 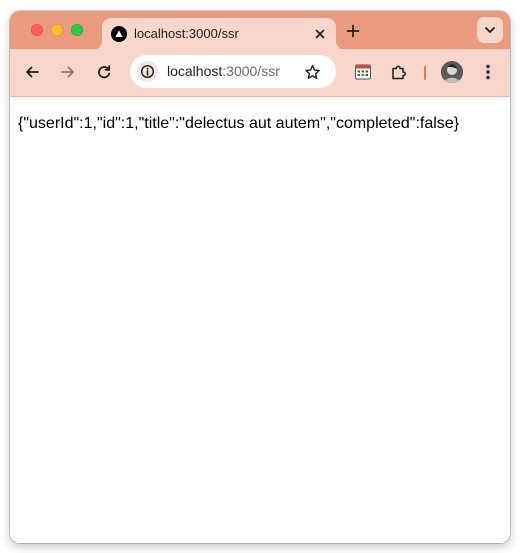 I want to click on nextjs-triangle-icon, so click(x=119, y=34).